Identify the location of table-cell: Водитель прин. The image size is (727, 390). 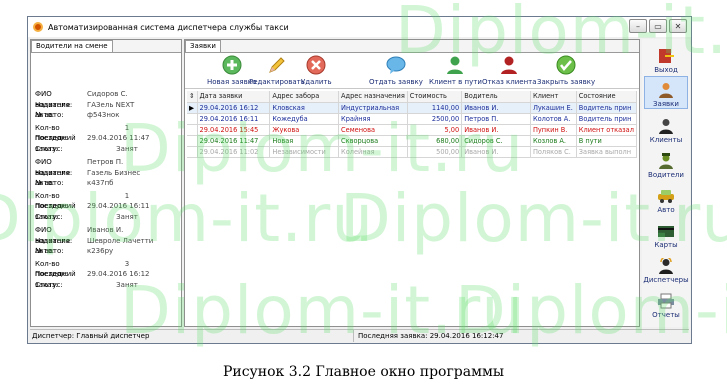
(607, 119).